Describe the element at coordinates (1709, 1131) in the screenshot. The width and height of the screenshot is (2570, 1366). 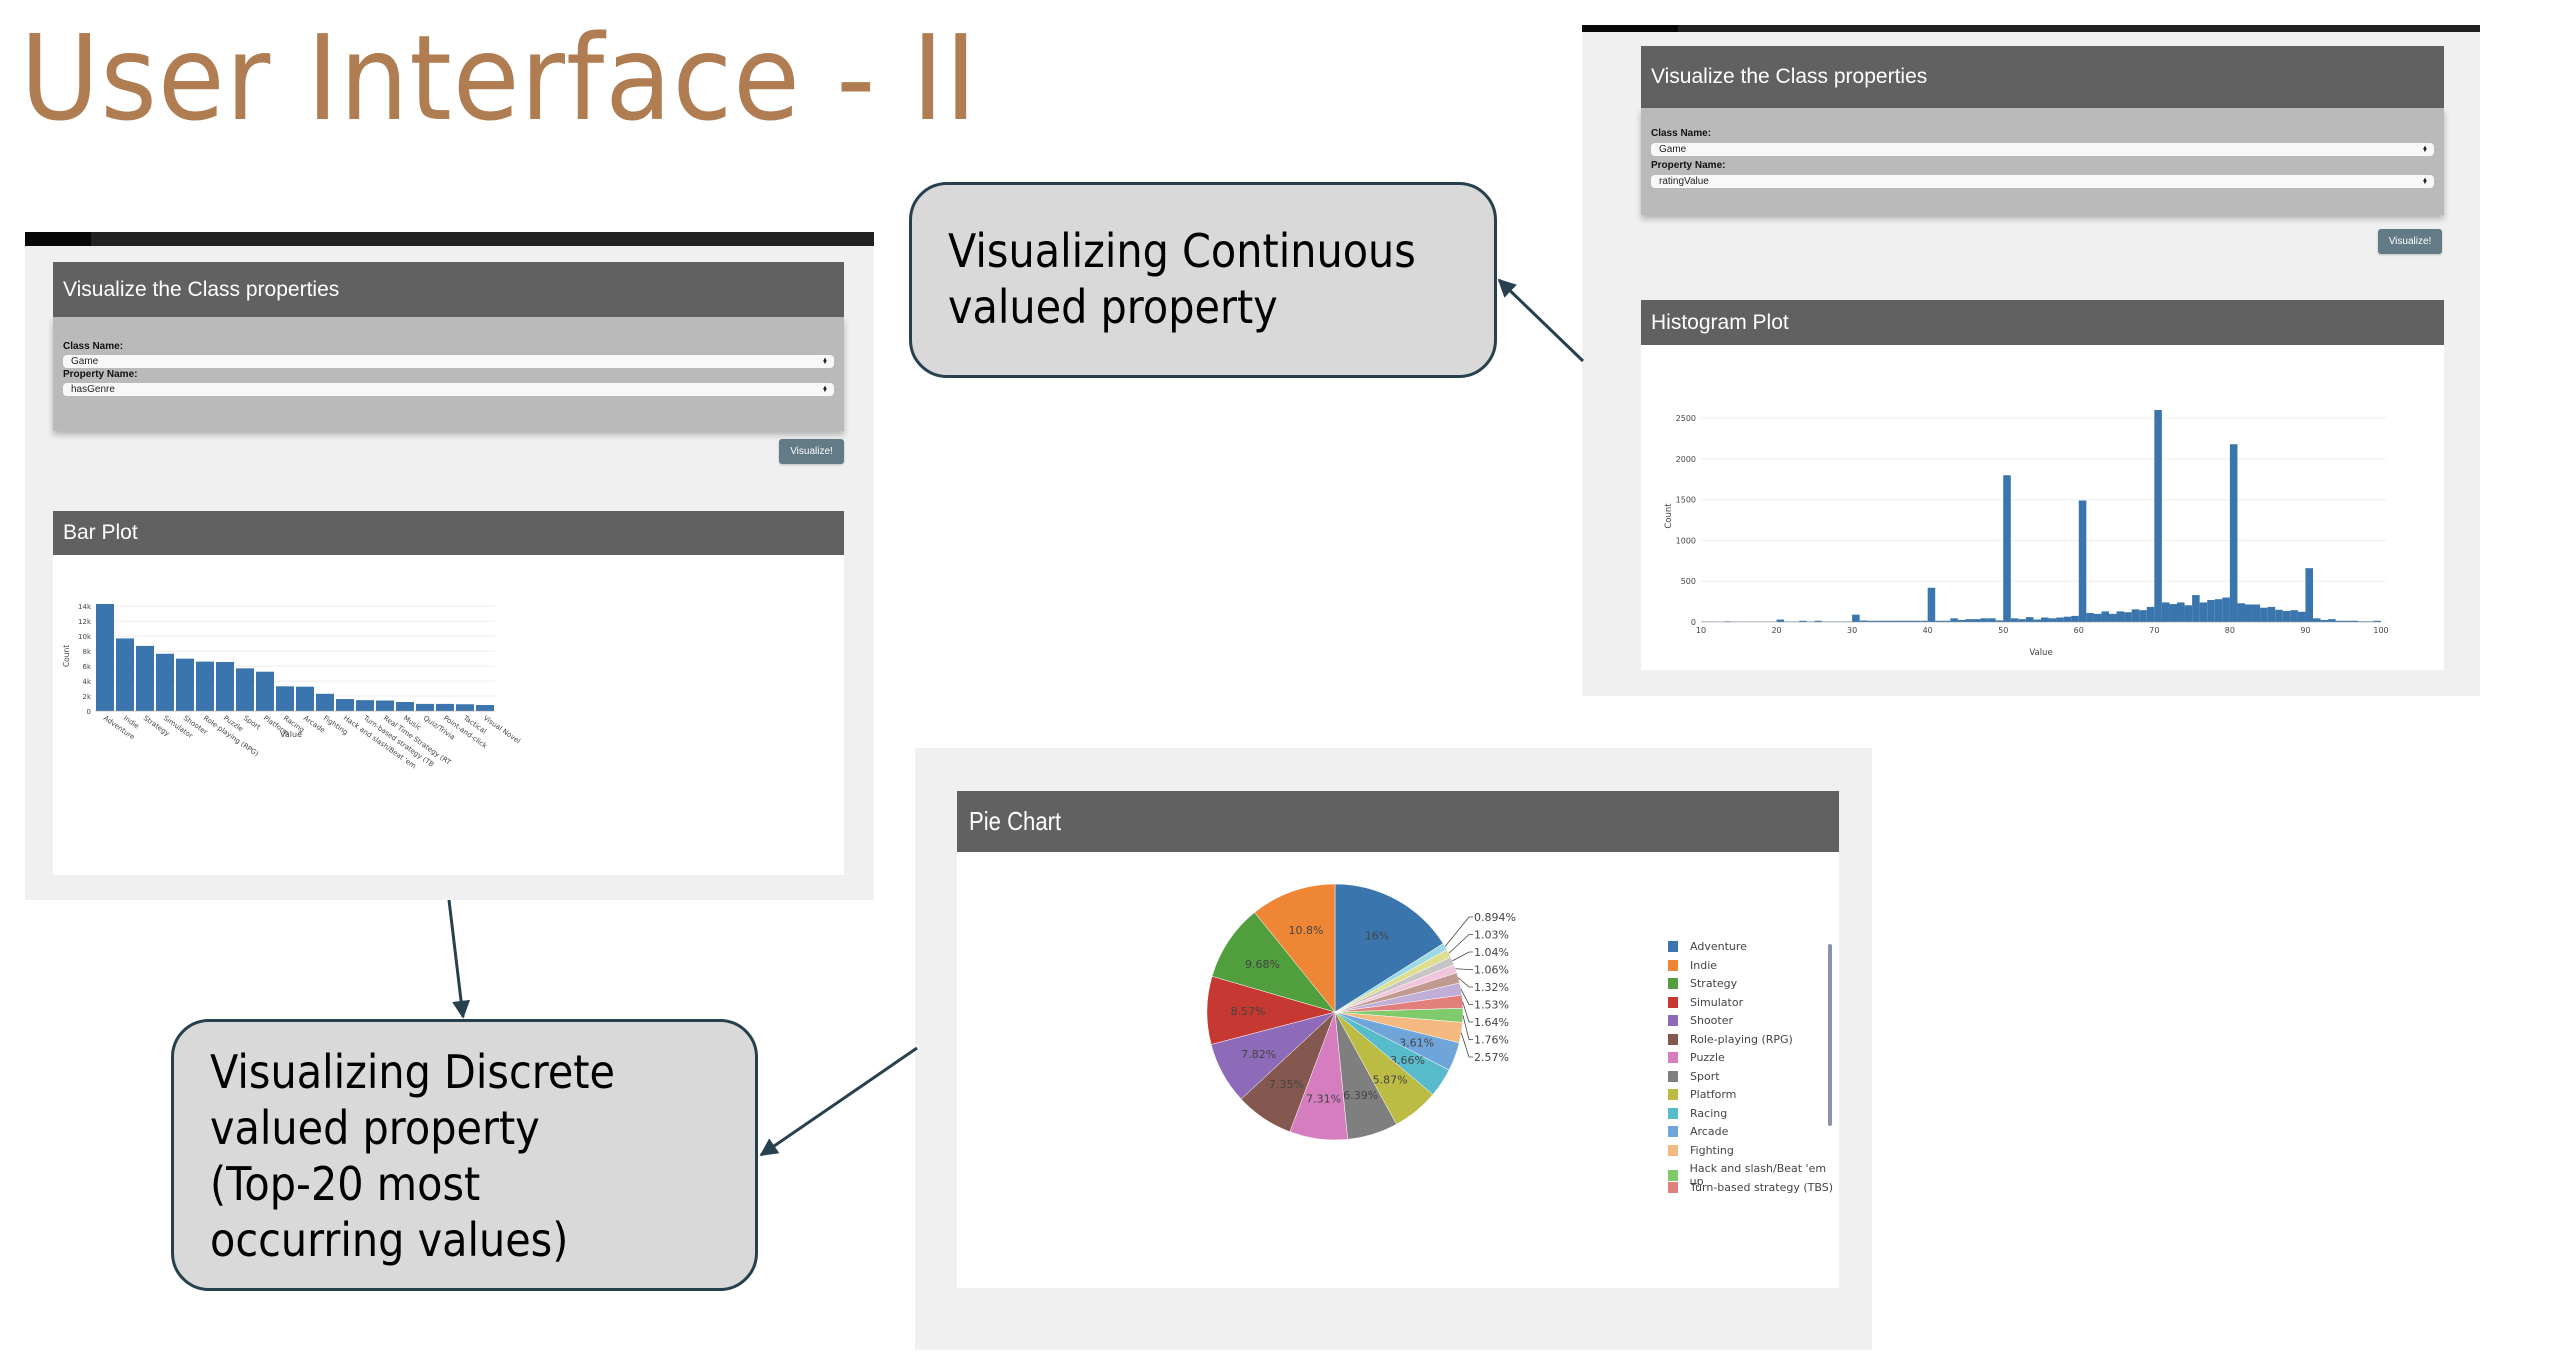
I see `legend-label: Arcade` at that location.